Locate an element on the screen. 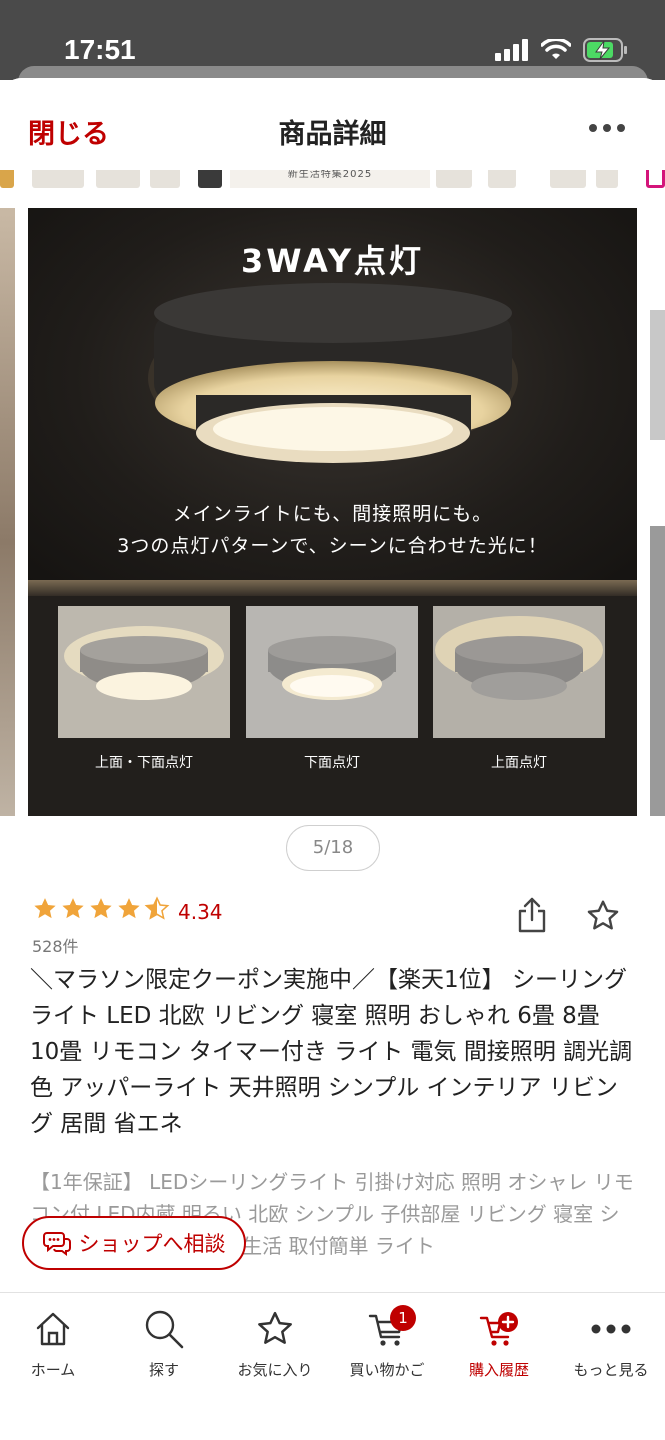  caption-line-2: 3つの点灯パターンで、シーンに合わせた光に！ is located at coordinates (332, 546).